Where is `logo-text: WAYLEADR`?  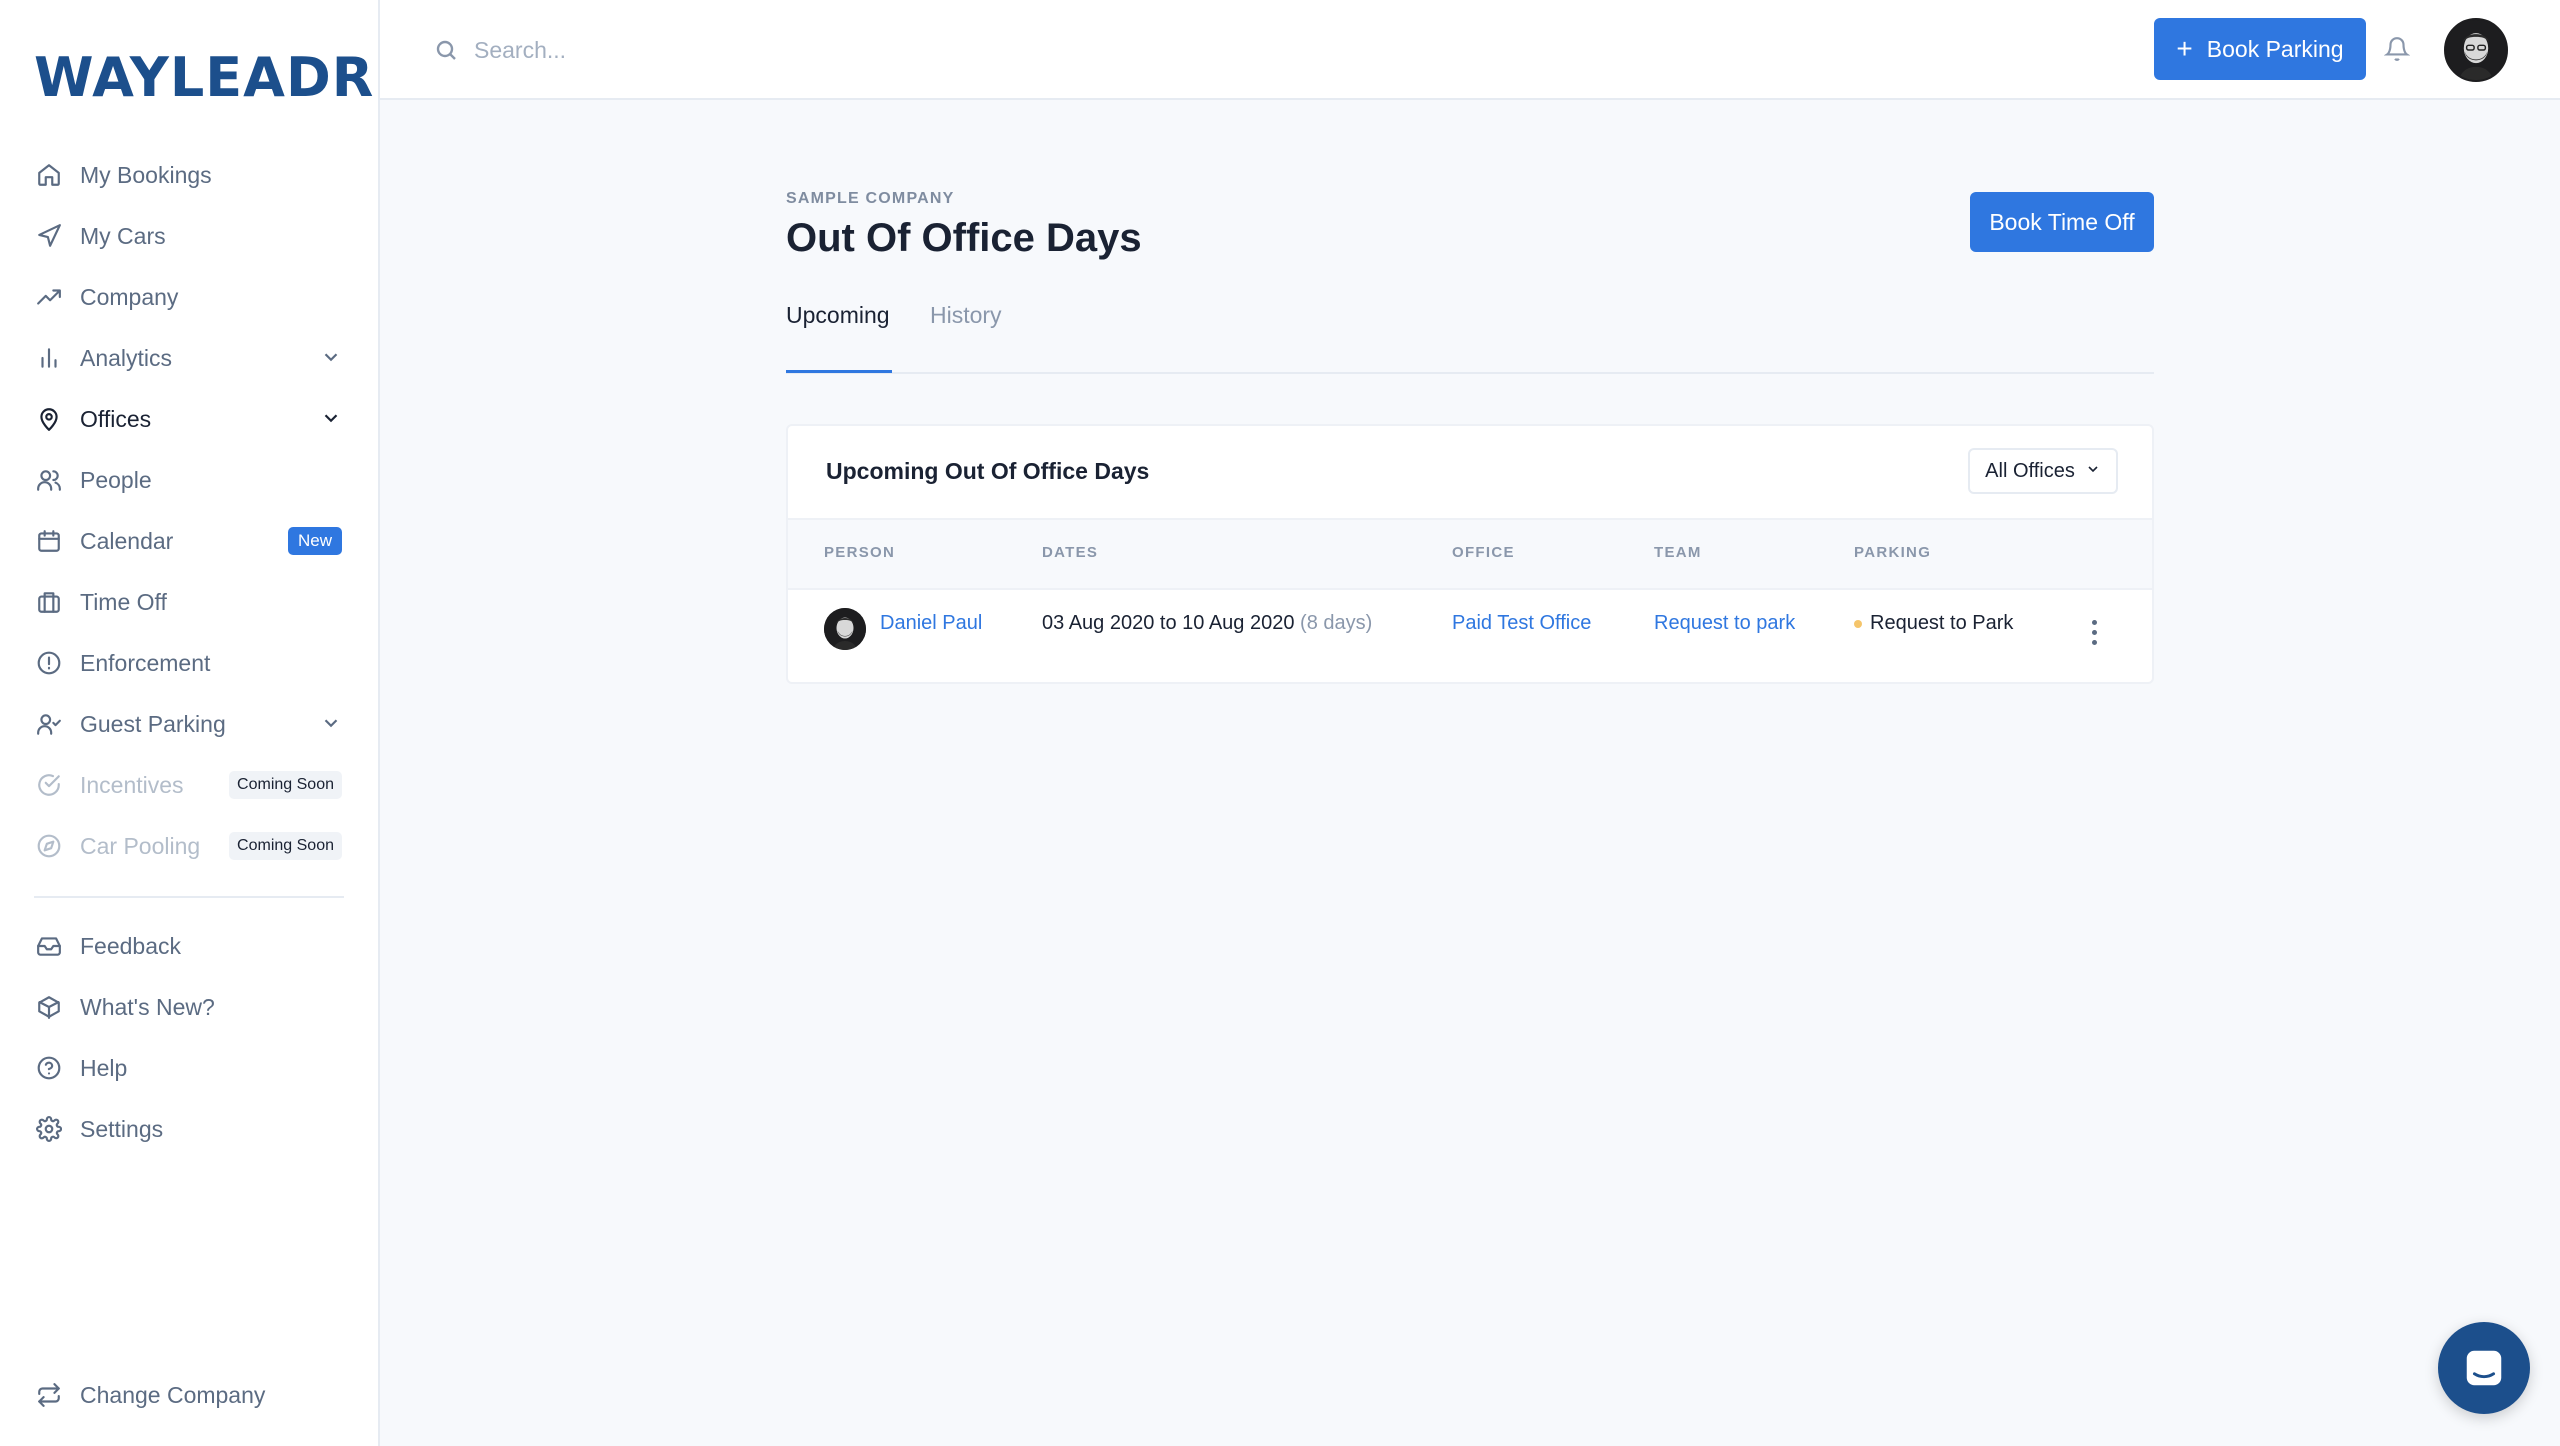 logo-text: WAYLEADR is located at coordinates (204, 77).